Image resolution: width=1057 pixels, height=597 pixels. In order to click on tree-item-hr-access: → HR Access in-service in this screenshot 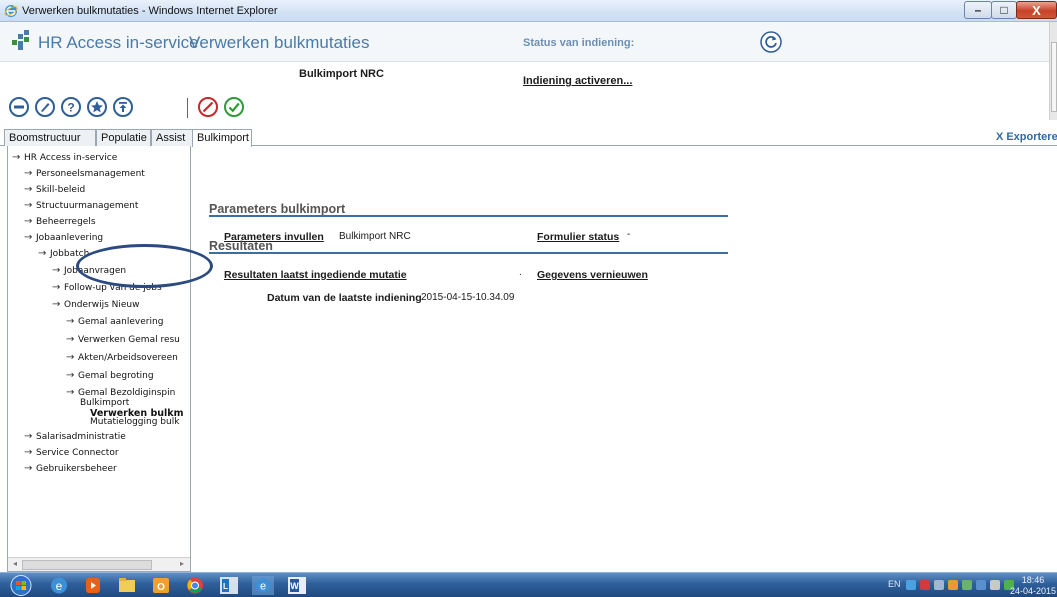, I will do `click(64, 157)`.